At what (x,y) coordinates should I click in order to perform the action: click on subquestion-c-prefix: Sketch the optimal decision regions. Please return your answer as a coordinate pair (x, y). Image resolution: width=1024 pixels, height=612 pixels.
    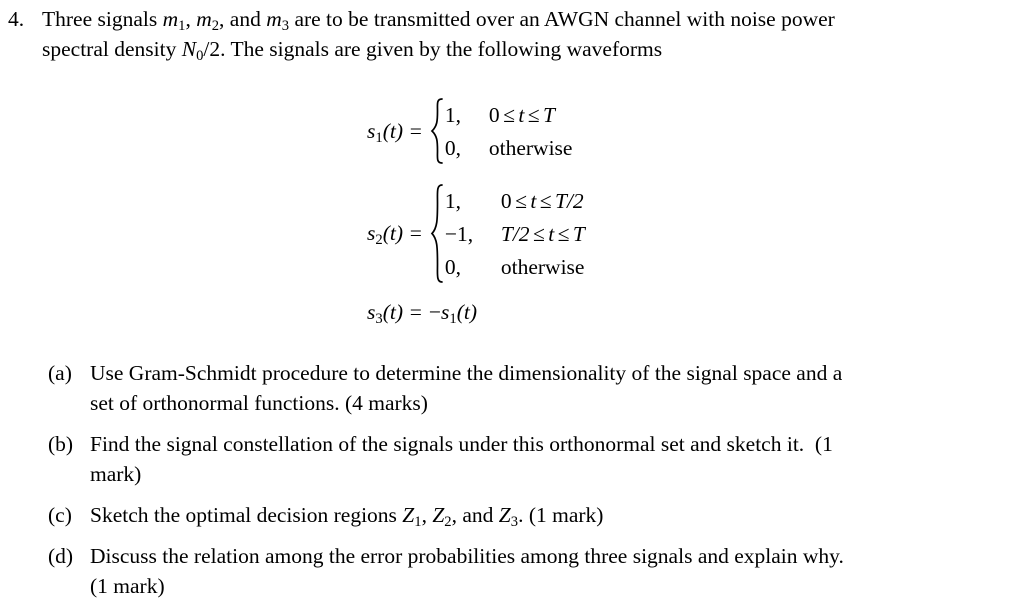
    Looking at the image, I should click on (246, 515).